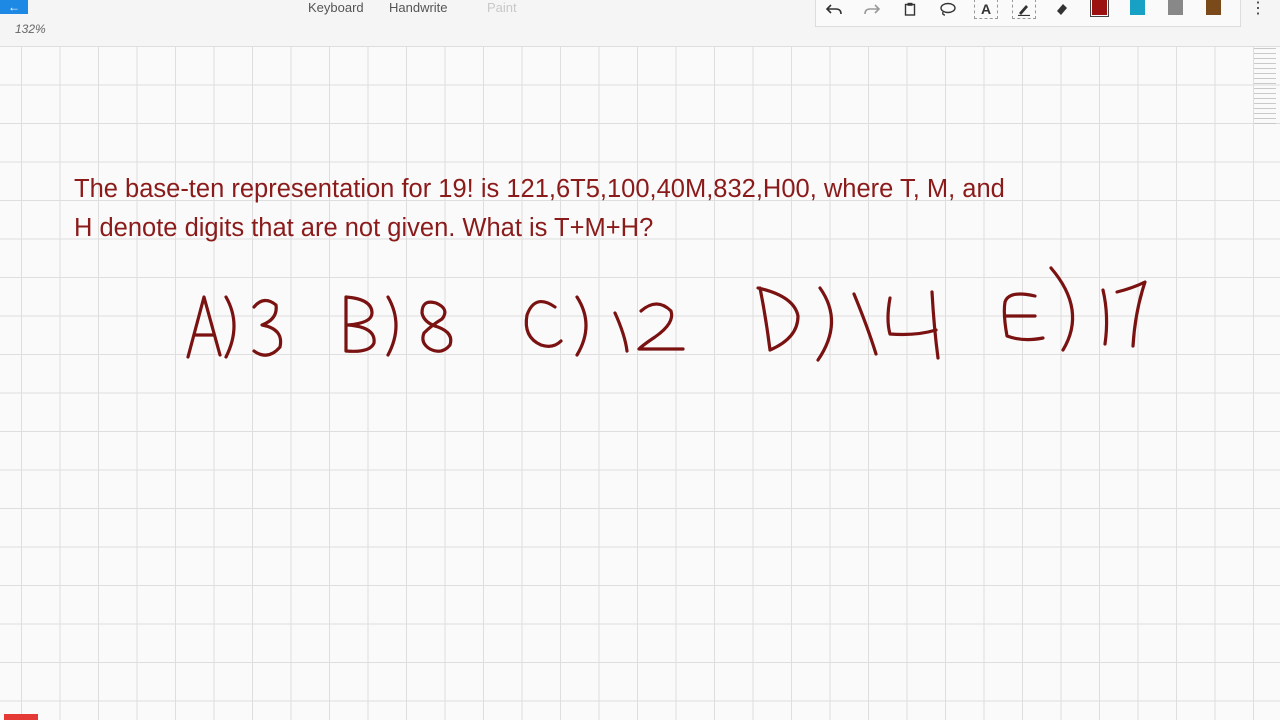 This screenshot has height=720, width=1280. What do you see at coordinates (872, 9) in the screenshot?
I see `redo-icon` at bounding box center [872, 9].